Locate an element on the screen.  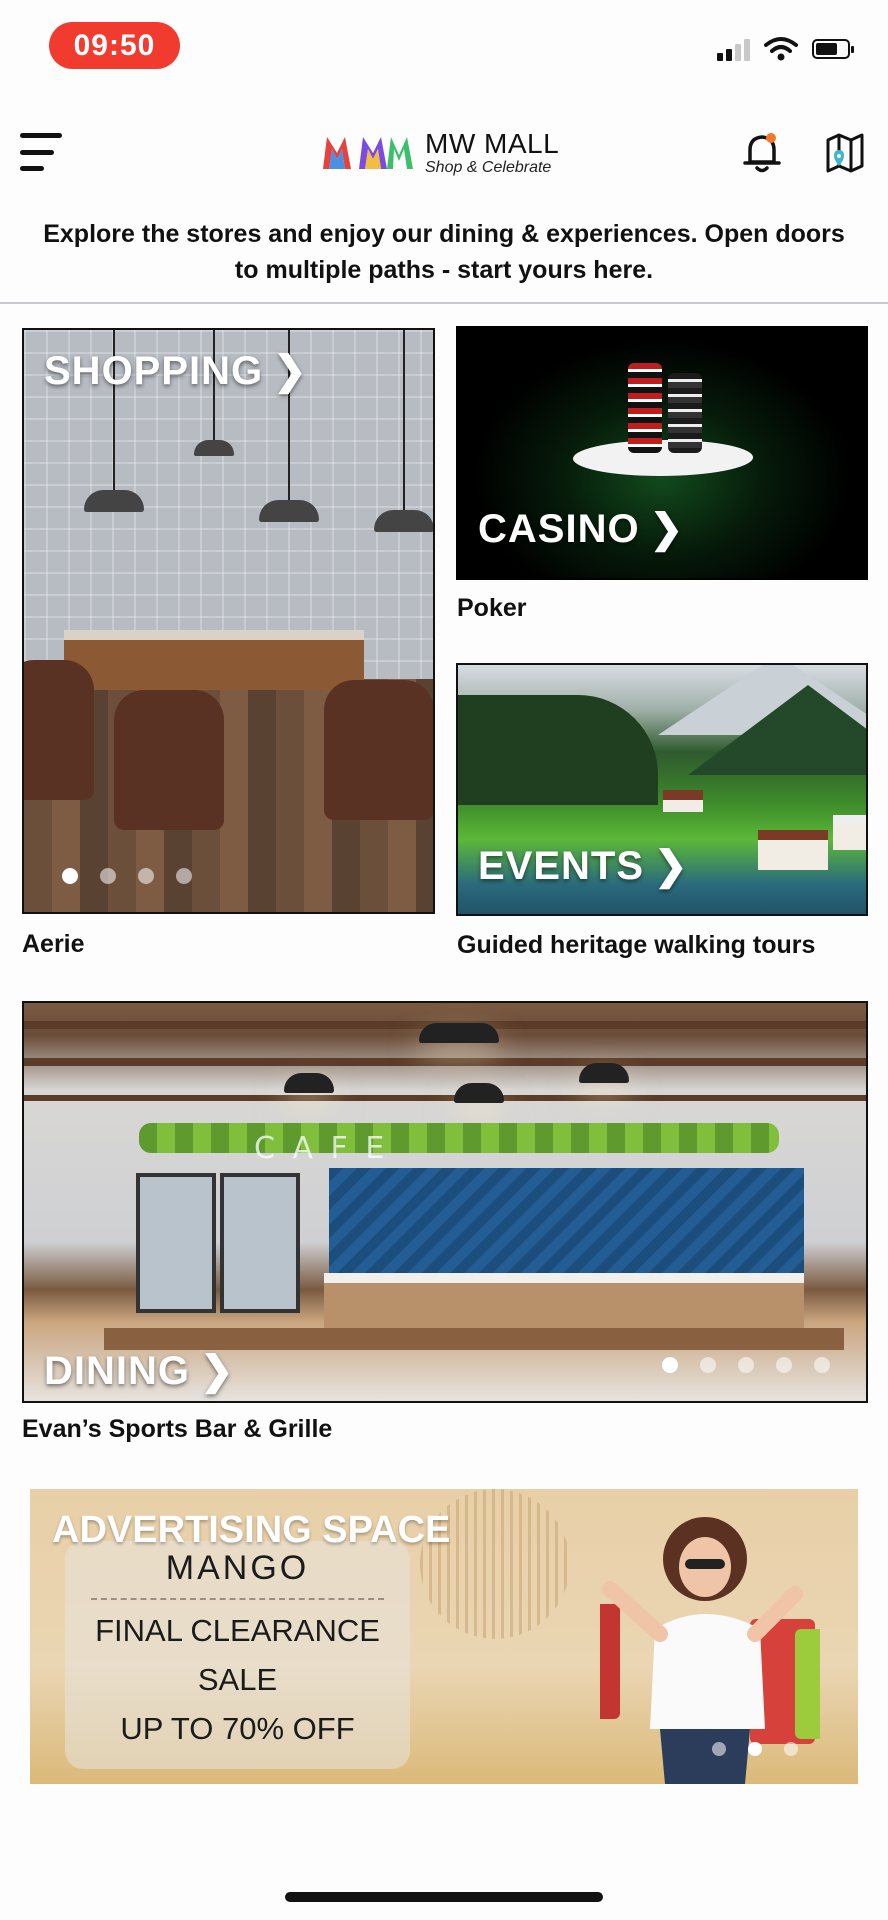
logo-mark-icon is located at coordinates (368, 153).